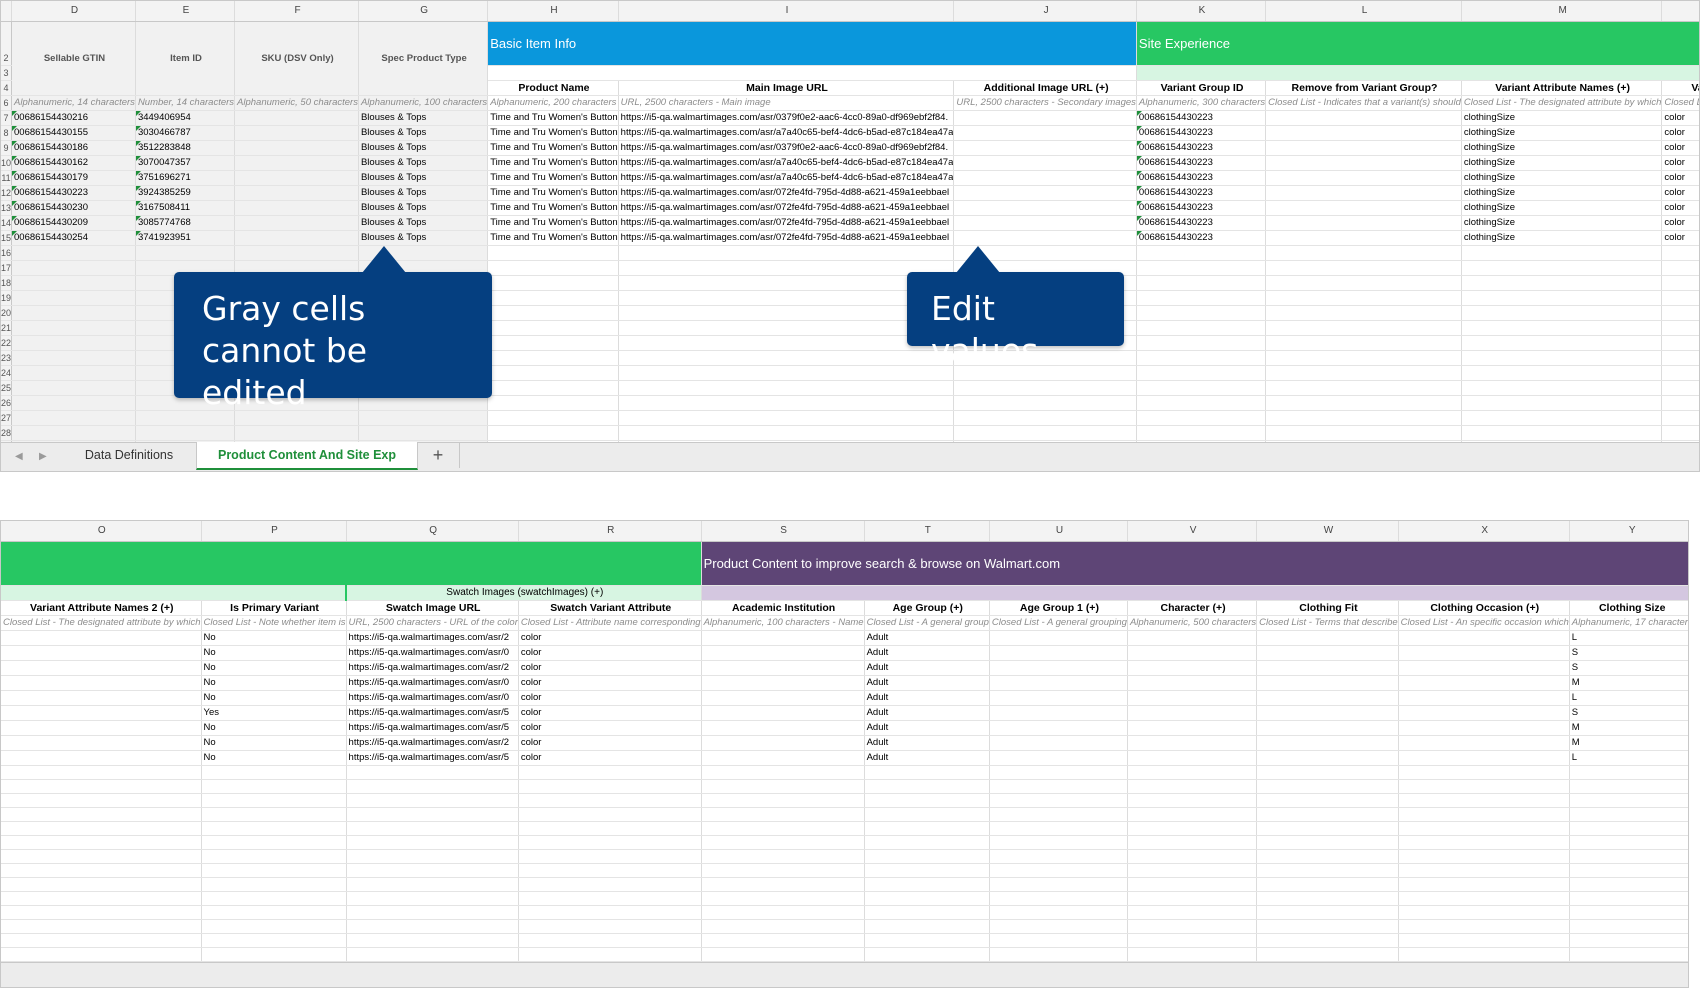  Describe the element at coordinates (1058, 608) in the screenshot. I see `header-age-group-1: Age Group 1 (+)` at that location.